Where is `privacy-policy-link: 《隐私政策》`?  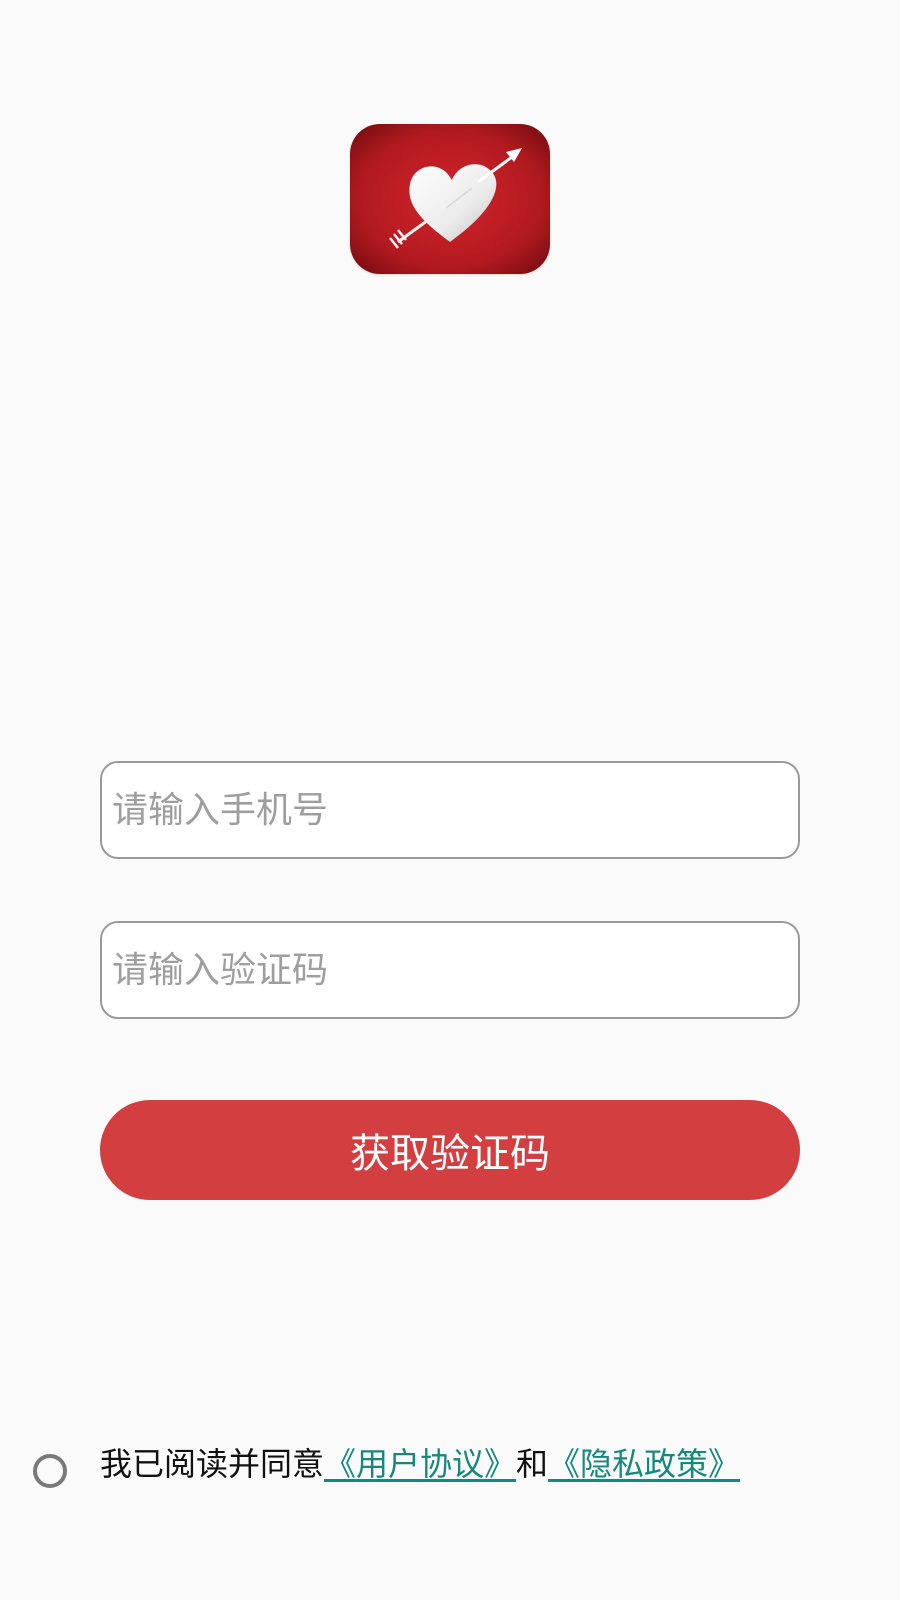 privacy-policy-link: 《隐私政策》 is located at coordinates (644, 1464).